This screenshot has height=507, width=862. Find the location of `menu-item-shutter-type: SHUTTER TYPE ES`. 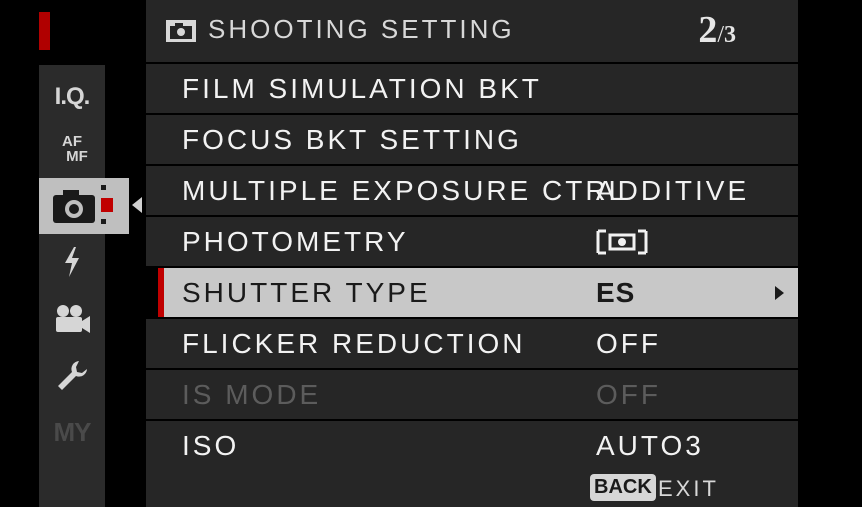

menu-item-shutter-type: SHUTTER TYPE ES is located at coordinates (478, 292).